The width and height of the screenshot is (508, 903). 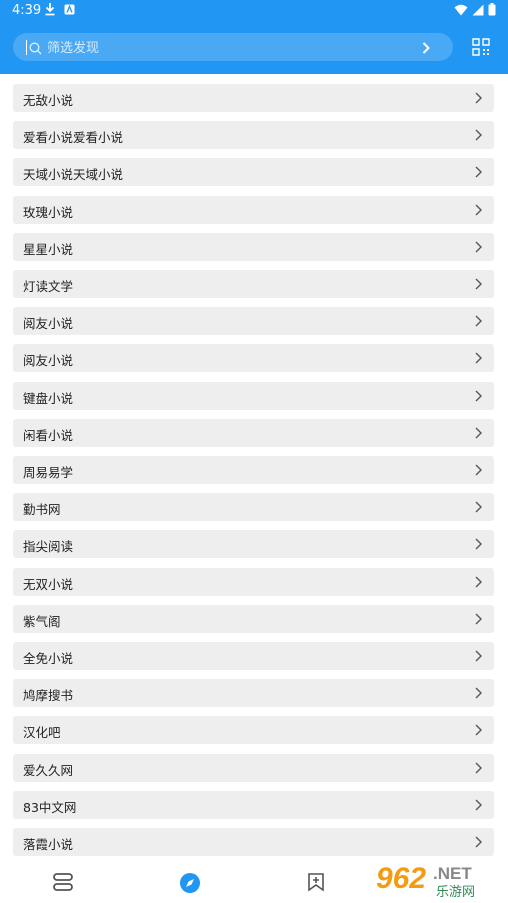 What do you see at coordinates (26, 47) in the screenshot?
I see `text-cursor` at bounding box center [26, 47].